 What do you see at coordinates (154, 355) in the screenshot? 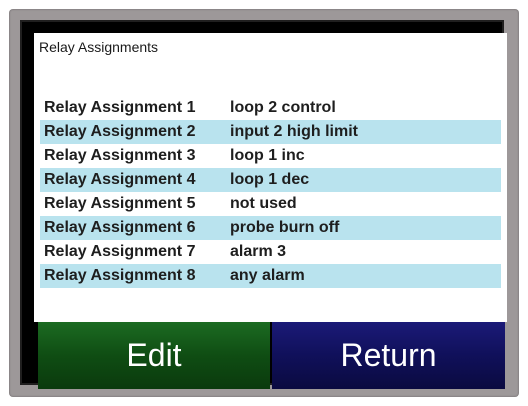
I see `edit-button: Edit` at bounding box center [154, 355].